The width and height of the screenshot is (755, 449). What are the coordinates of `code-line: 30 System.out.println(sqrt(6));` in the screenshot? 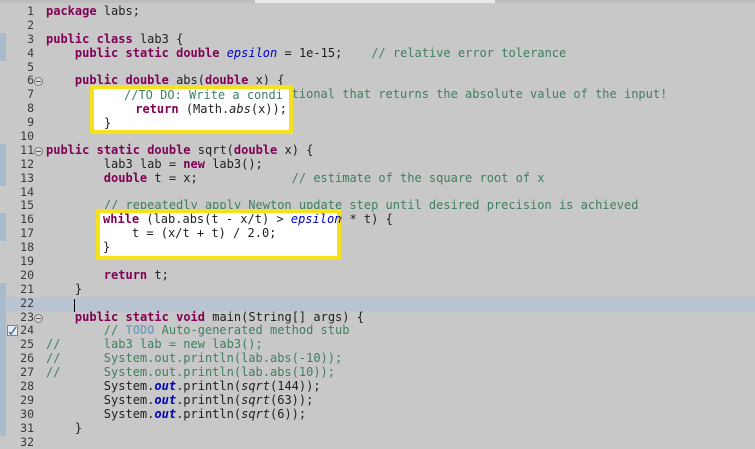 It's located at (377, 414).